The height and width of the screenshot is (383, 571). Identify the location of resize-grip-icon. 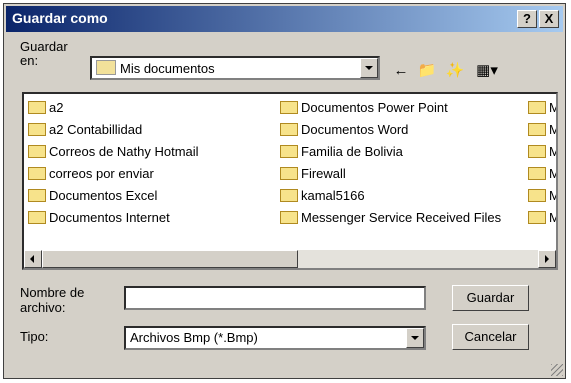
(557, 370).